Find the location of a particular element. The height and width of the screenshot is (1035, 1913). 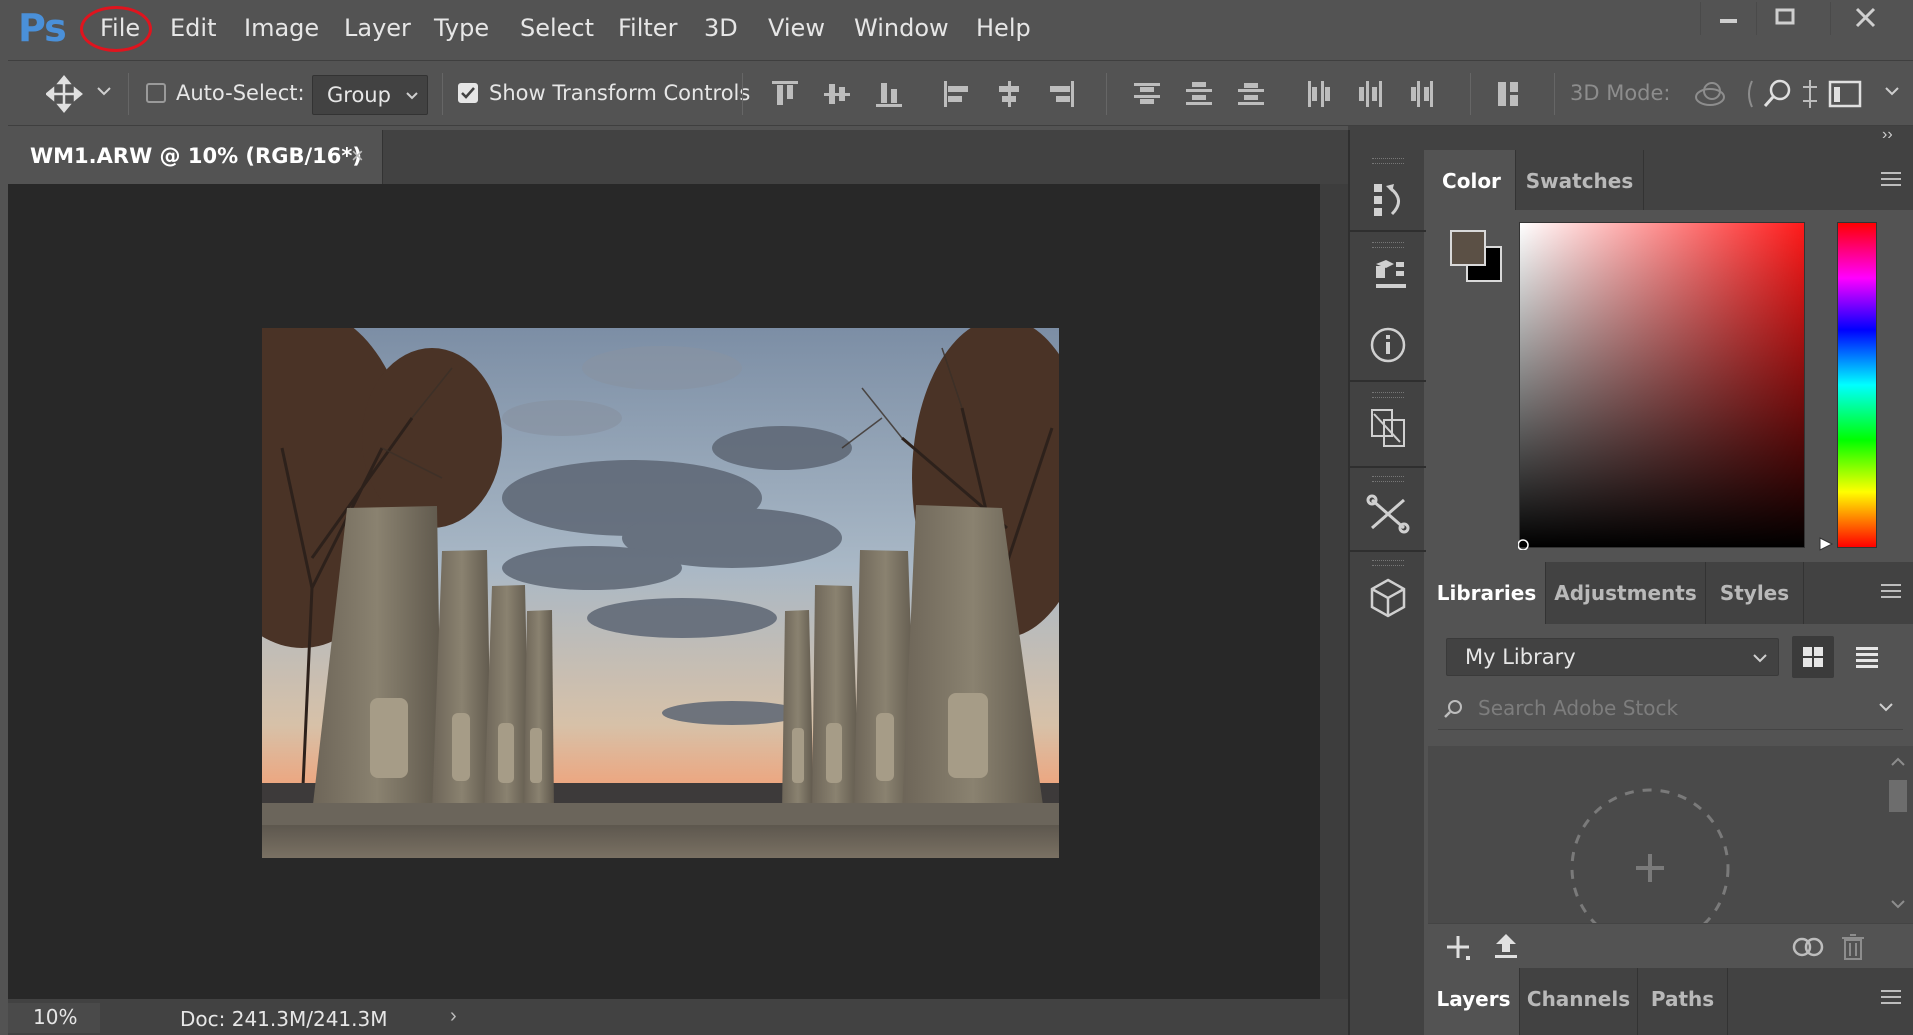

properties-panel-icon is located at coordinates (1388, 285).